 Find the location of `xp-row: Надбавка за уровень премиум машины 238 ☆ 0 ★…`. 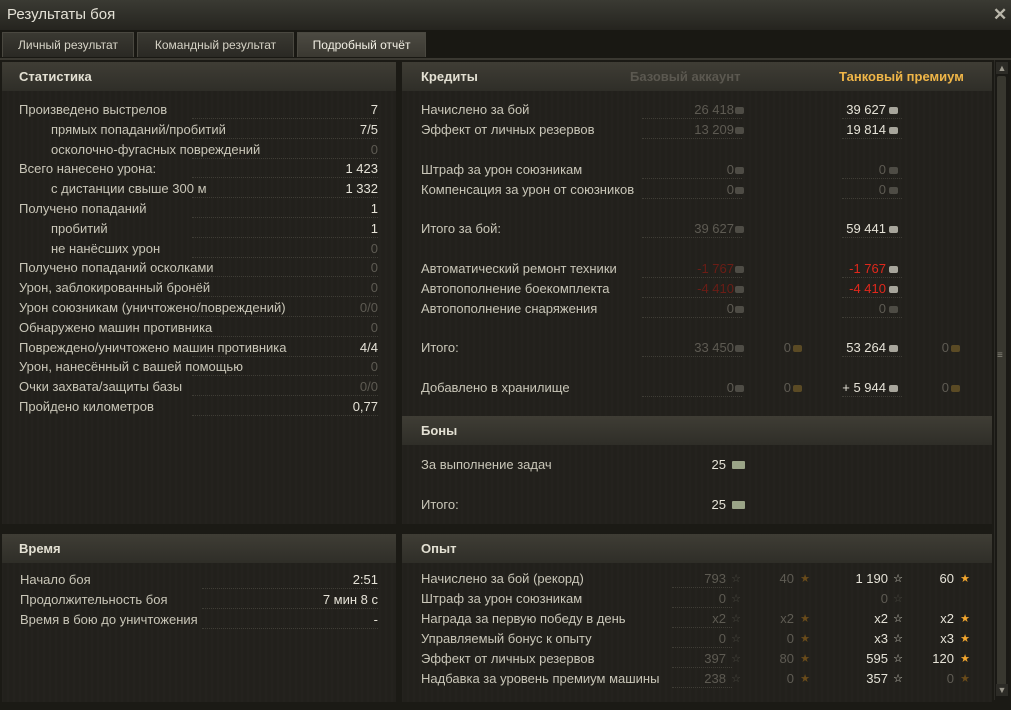

xp-row: Надбавка за уровень премиум машины 238 ☆ 0 ★… is located at coordinates (697, 679).